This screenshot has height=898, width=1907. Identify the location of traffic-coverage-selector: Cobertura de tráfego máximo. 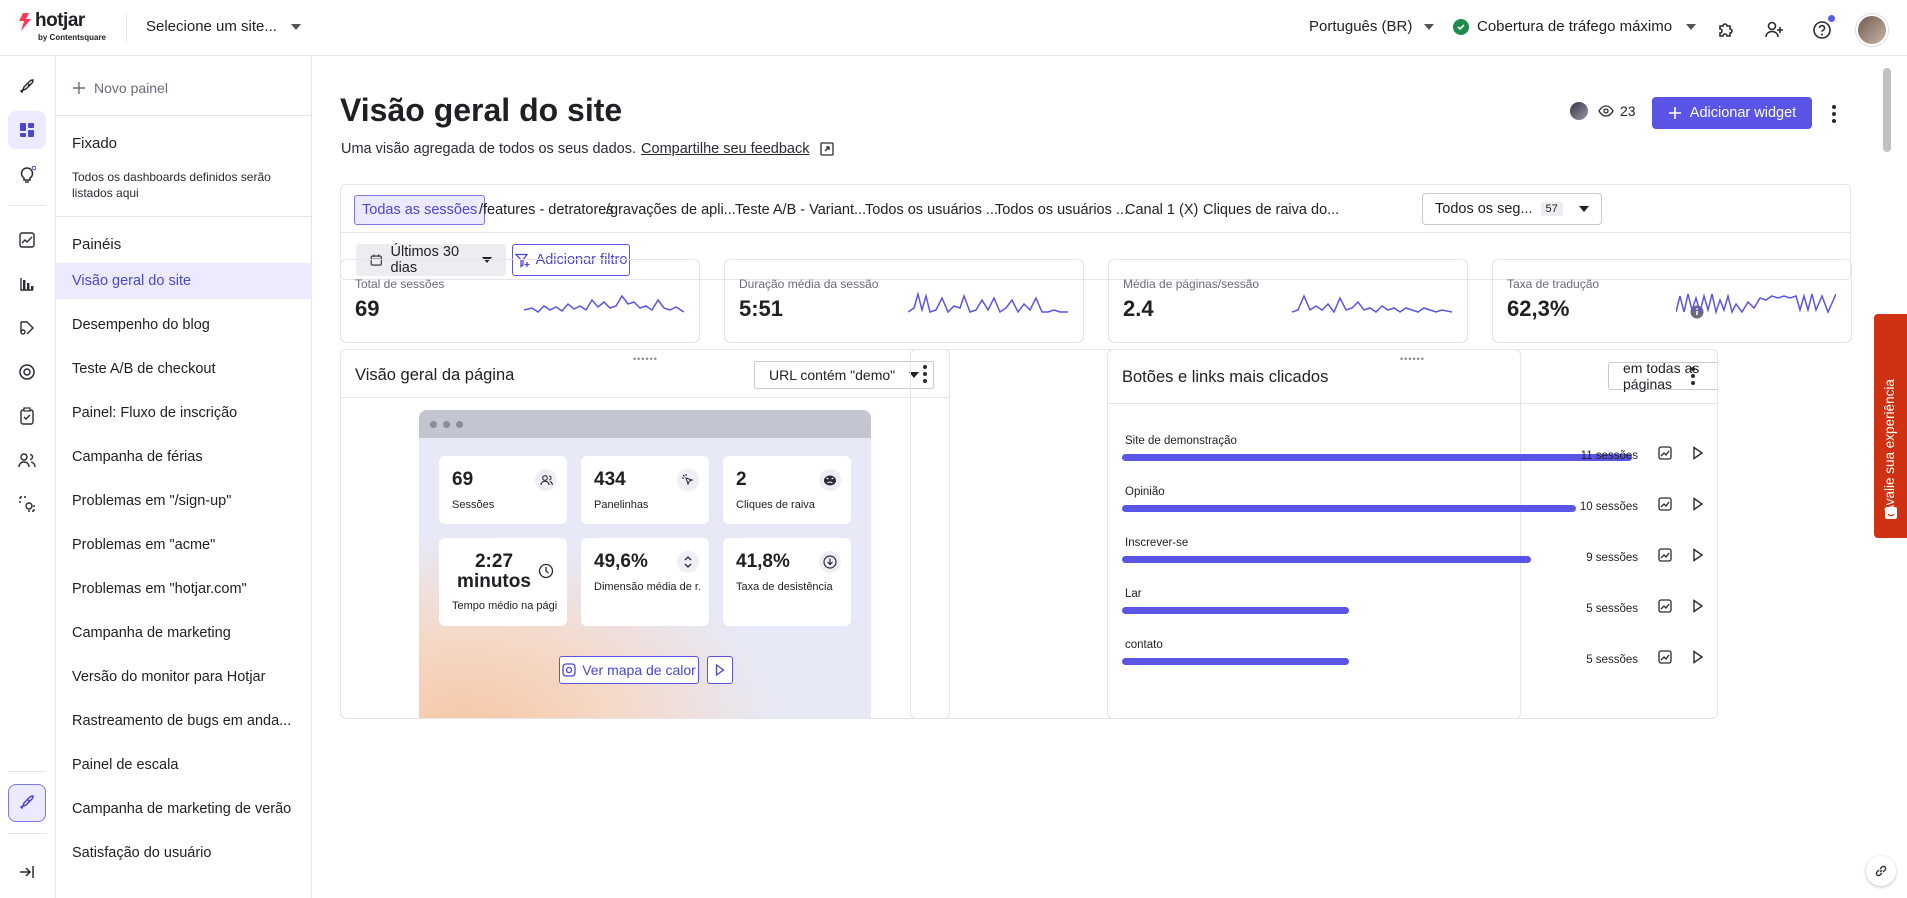
(1575, 26).